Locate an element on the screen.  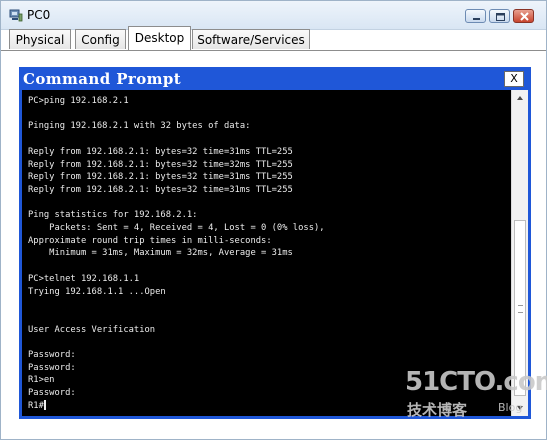
tab-software-services: Software/Services is located at coordinates (251, 39).